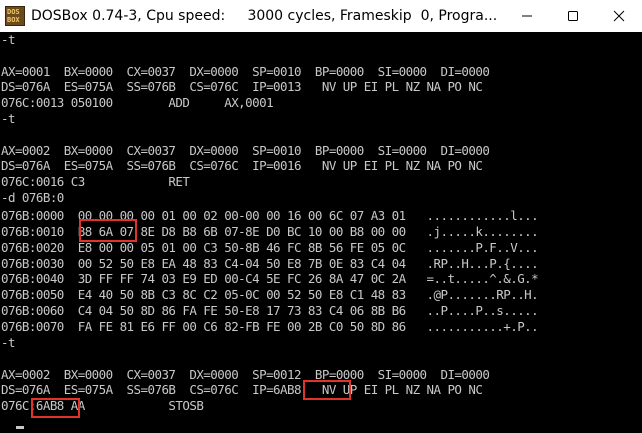 This screenshot has height=433, width=642. I want to click on highlight-box-address, so click(55, 408).